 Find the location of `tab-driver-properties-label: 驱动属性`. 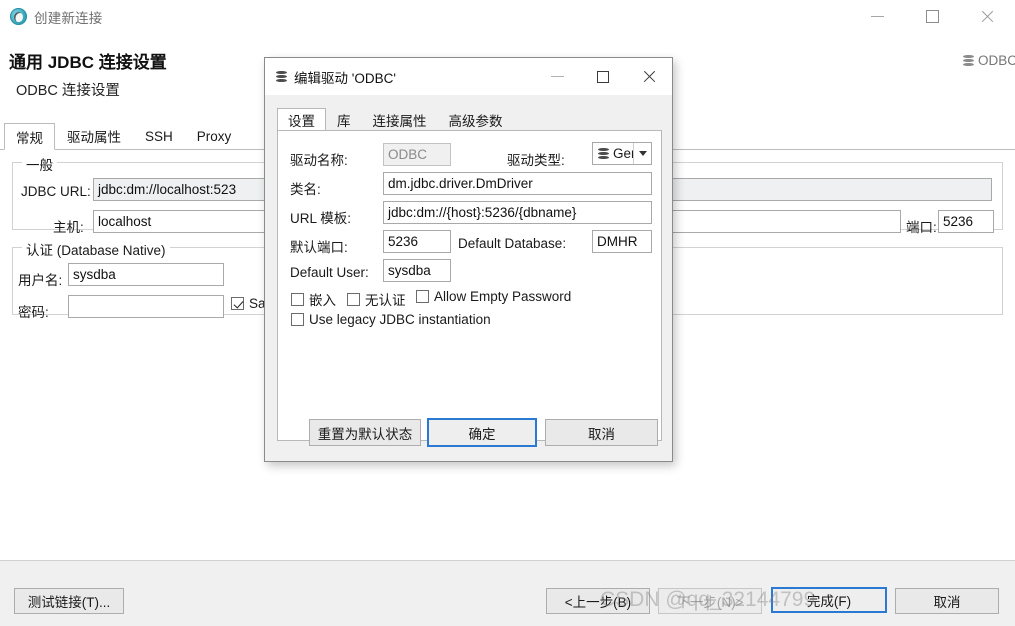

tab-driver-properties-label: 驱动属性 is located at coordinates (94, 137).